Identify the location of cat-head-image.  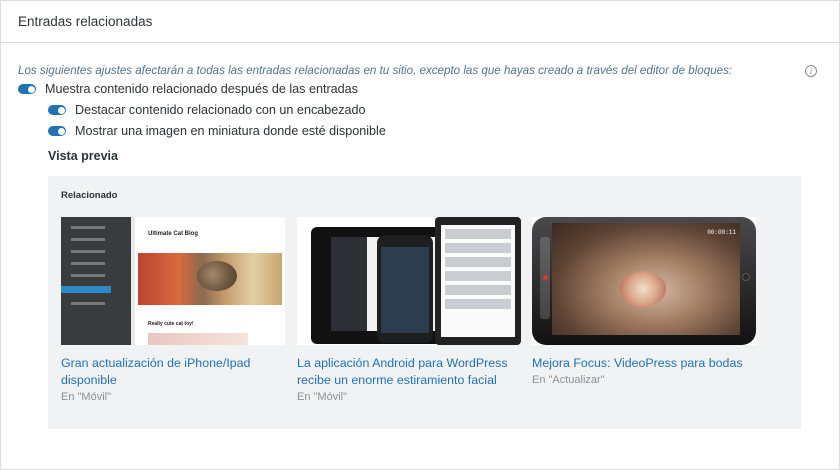
(217, 276).